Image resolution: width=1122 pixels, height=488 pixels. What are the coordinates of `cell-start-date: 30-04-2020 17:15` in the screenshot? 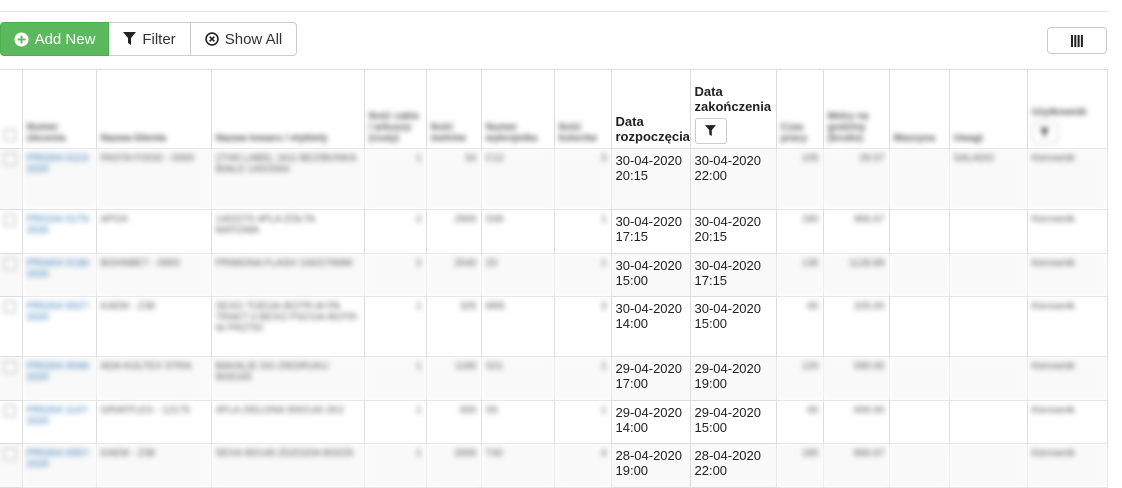 It's located at (651, 231).